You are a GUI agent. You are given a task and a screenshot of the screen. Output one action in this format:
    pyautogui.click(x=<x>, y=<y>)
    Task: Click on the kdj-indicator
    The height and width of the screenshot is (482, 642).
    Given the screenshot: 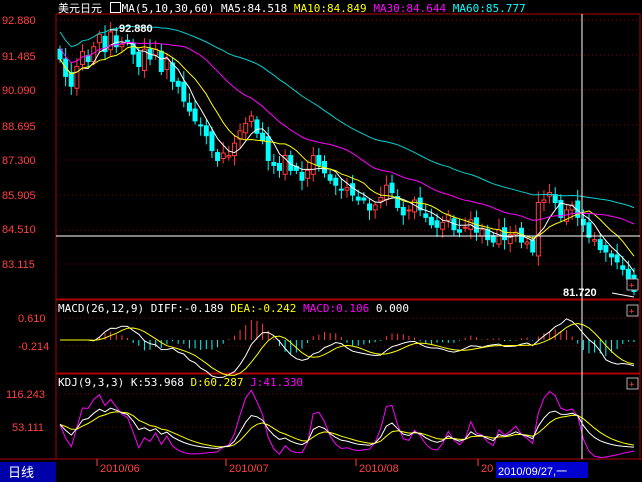 What is the action you would take?
    pyautogui.click(x=347, y=424)
    